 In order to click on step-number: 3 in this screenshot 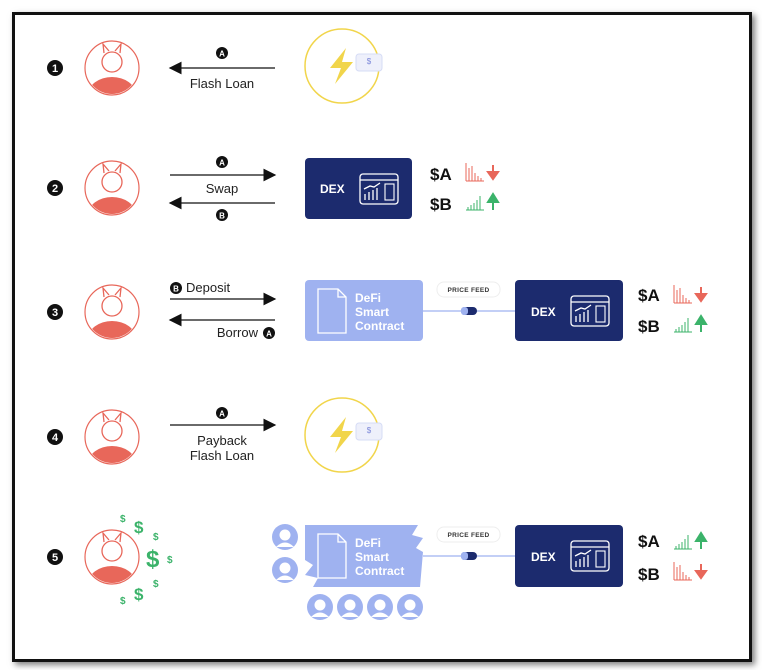, I will do `click(55, 313)`.